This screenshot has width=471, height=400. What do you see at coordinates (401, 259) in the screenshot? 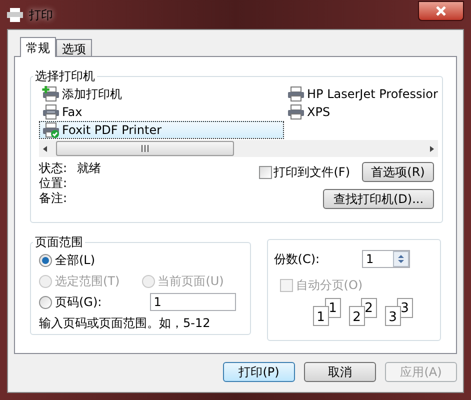
I see `spinner-icon` at bounding box center [401, 259].